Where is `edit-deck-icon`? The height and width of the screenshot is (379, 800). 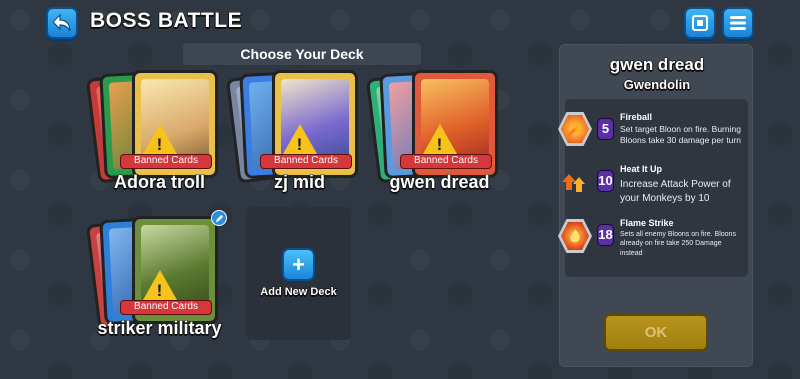 edit-deck-icon is located at coordinates (219, 218).